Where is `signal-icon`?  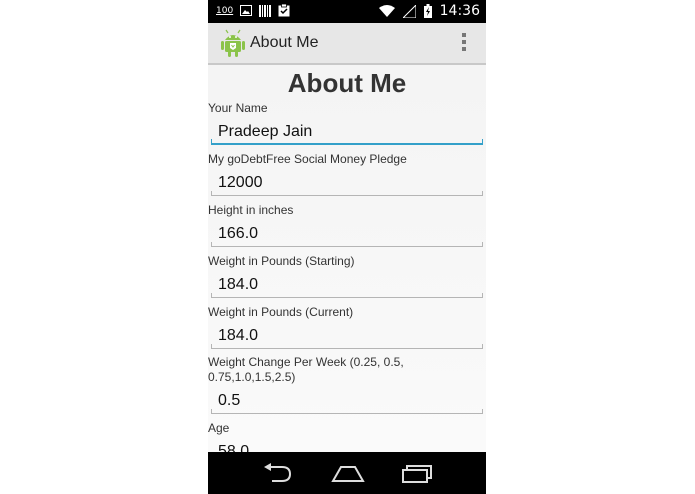
signal-icon is located at coordinates (409, 11).